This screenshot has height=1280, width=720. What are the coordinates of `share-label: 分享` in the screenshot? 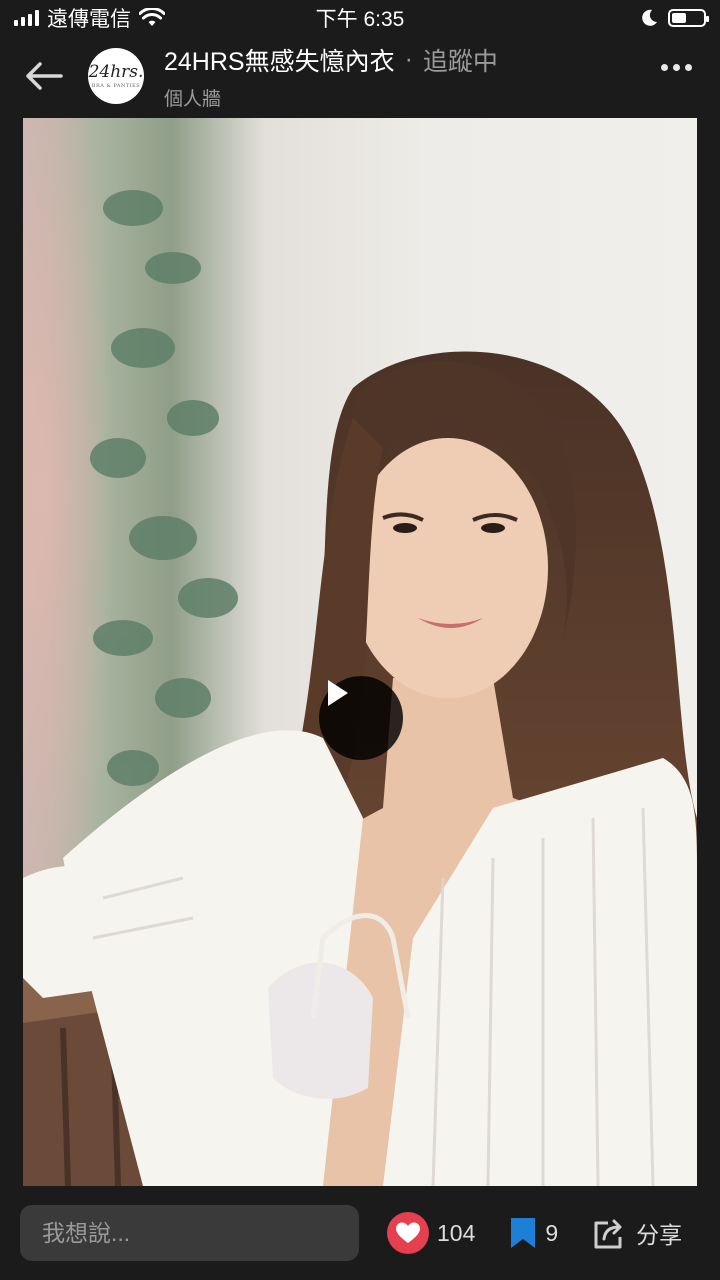 It's located at (659, 1235).